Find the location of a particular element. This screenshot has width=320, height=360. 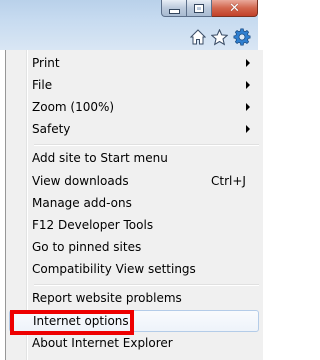

menu-item-view-downloads: View downloads Ctrl+J is located at coordinates (134, 181).